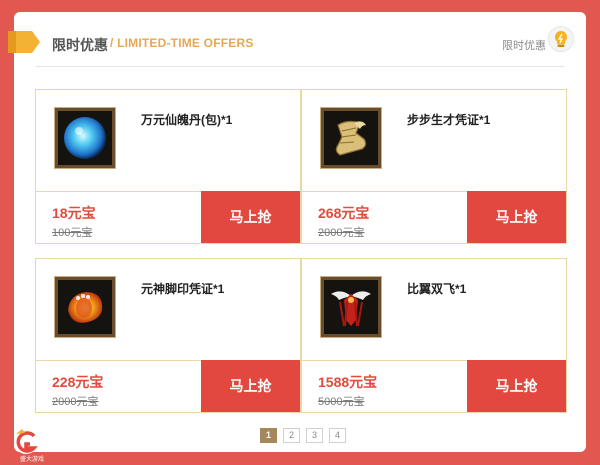  Describe the element at coordinates (168, 335) in the screenshot. I see `offer-card: 元神脚印凭证*1 228元宝 2000元宝 马上抢` at that location.